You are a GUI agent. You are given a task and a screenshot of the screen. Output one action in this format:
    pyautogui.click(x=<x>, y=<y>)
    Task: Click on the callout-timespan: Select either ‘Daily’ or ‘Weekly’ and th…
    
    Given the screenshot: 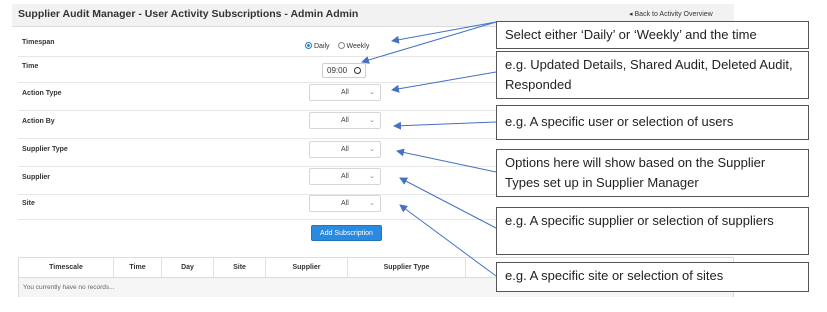 What is the action you would take?
    pyautogui.click(x=652, y=35)
    